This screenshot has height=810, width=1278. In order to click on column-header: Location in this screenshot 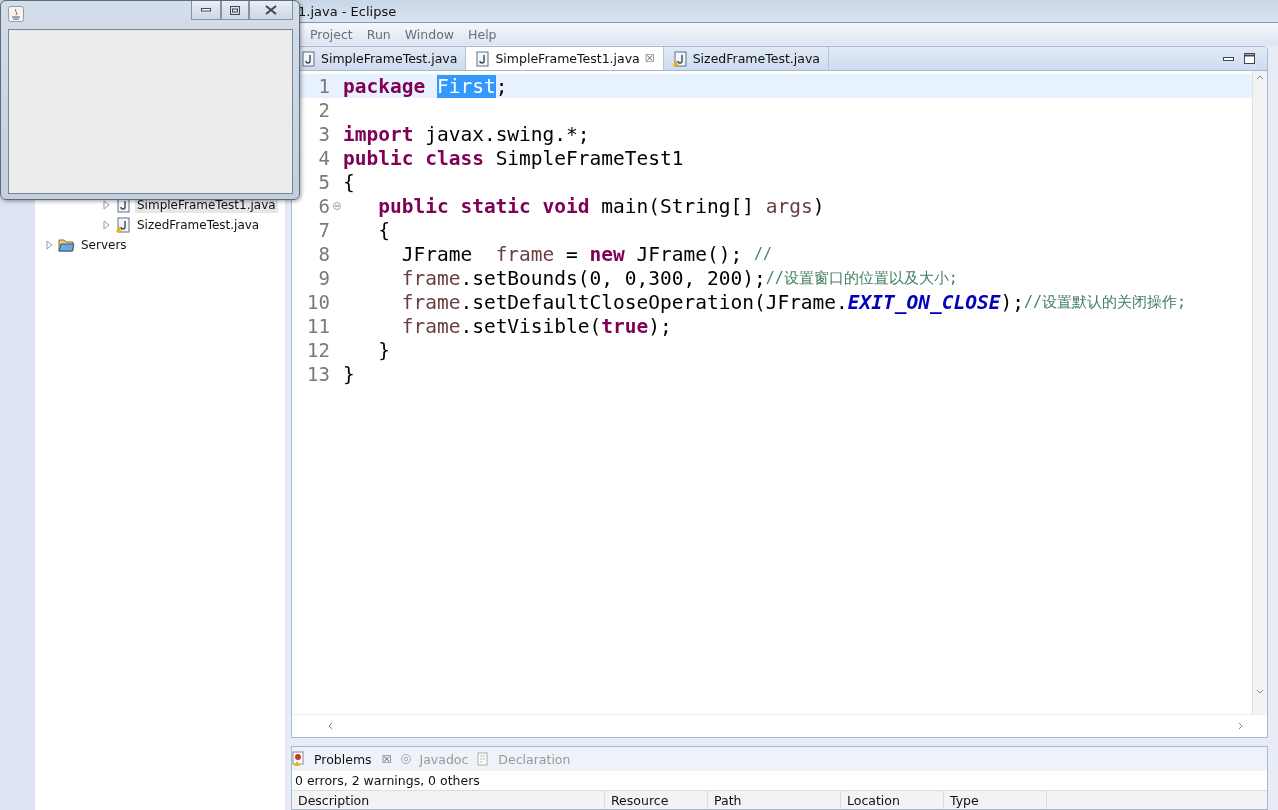, I will do `click(892, 800)`.